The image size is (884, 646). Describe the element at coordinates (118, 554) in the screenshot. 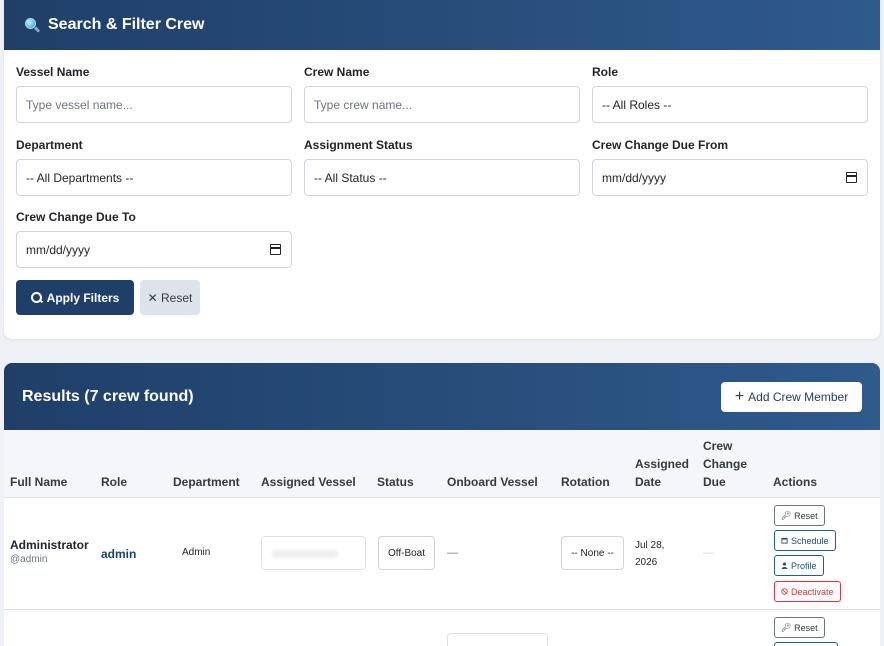

I see `crew-role-link: admin` at that location.